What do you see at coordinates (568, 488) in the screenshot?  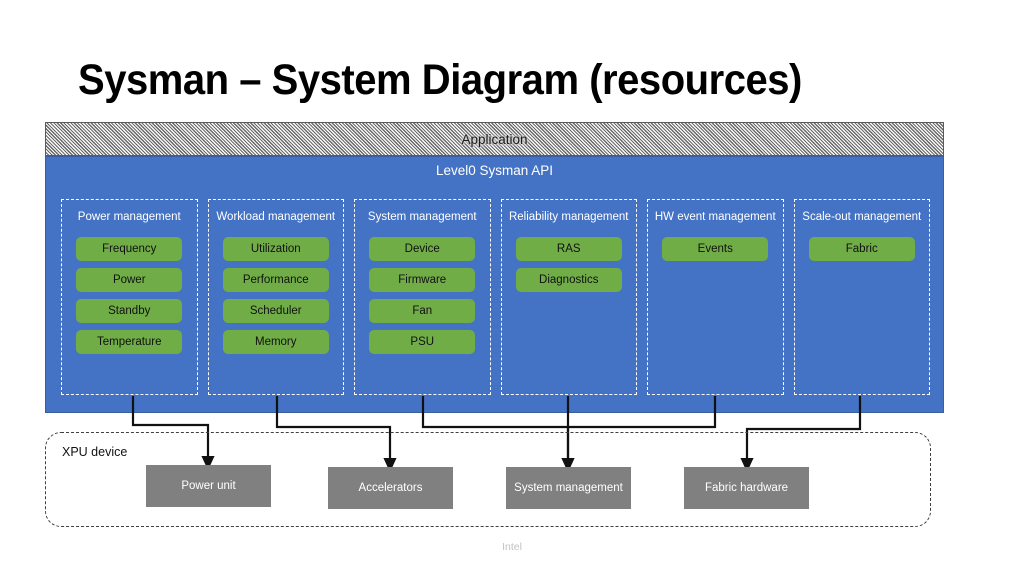 I see `hardware-box-system-management: System management` at bounding box center [568, 488].